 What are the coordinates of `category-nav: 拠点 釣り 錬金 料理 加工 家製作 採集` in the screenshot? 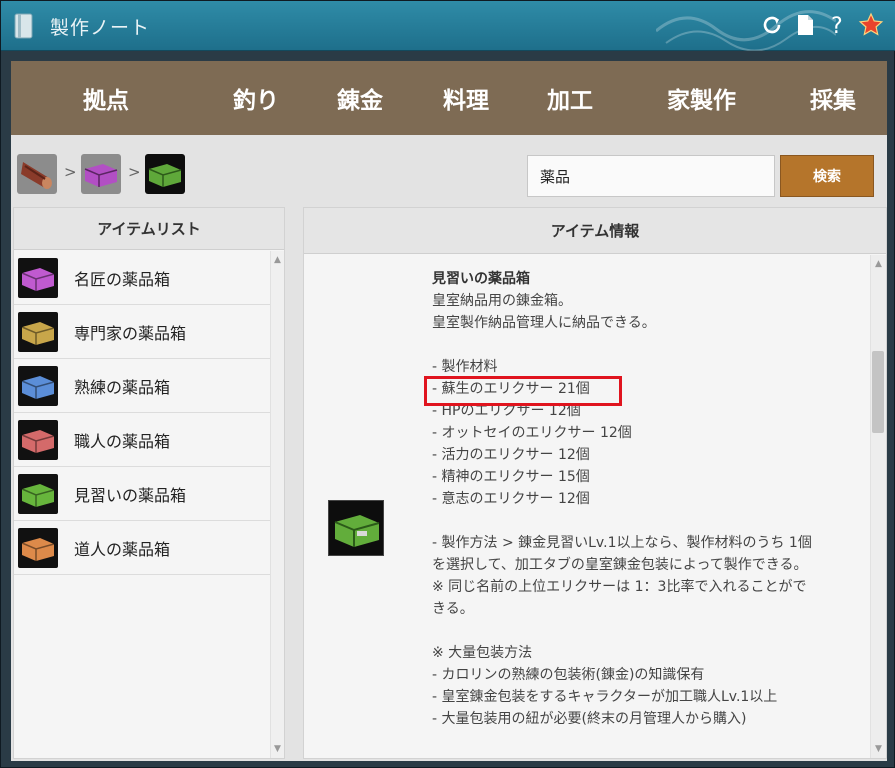 It's located at (449, 98).